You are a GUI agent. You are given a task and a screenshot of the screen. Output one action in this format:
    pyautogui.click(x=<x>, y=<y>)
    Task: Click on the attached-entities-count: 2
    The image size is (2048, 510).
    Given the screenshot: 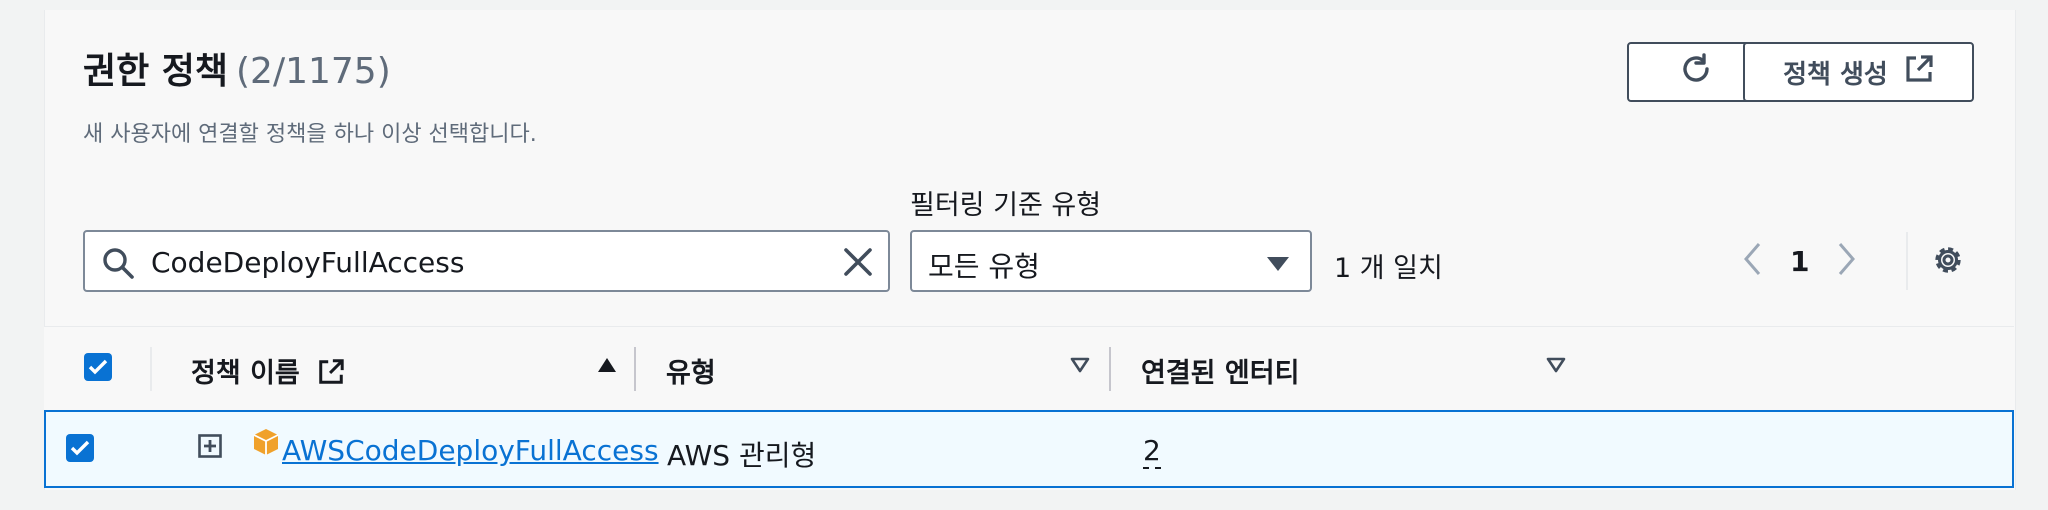 What is the action you would take?
    pyautogui.click(x=1152, y=451)
    